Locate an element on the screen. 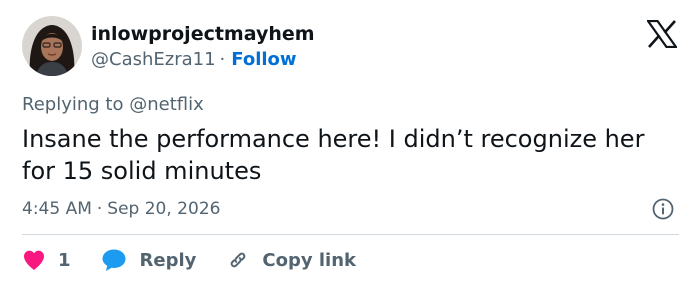 Image resolution: width=700 pixels, height=287 pixels. reply-button: Reply is located at coordinates (149, 260).